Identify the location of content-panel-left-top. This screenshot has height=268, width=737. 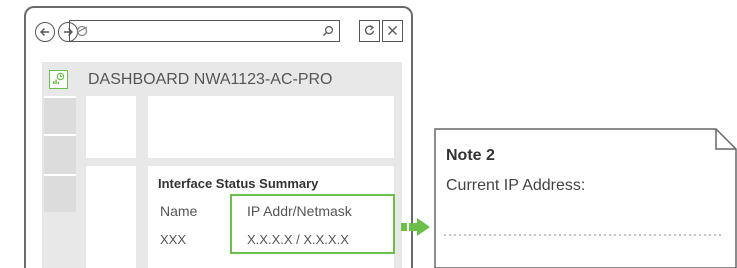
(111, 127).